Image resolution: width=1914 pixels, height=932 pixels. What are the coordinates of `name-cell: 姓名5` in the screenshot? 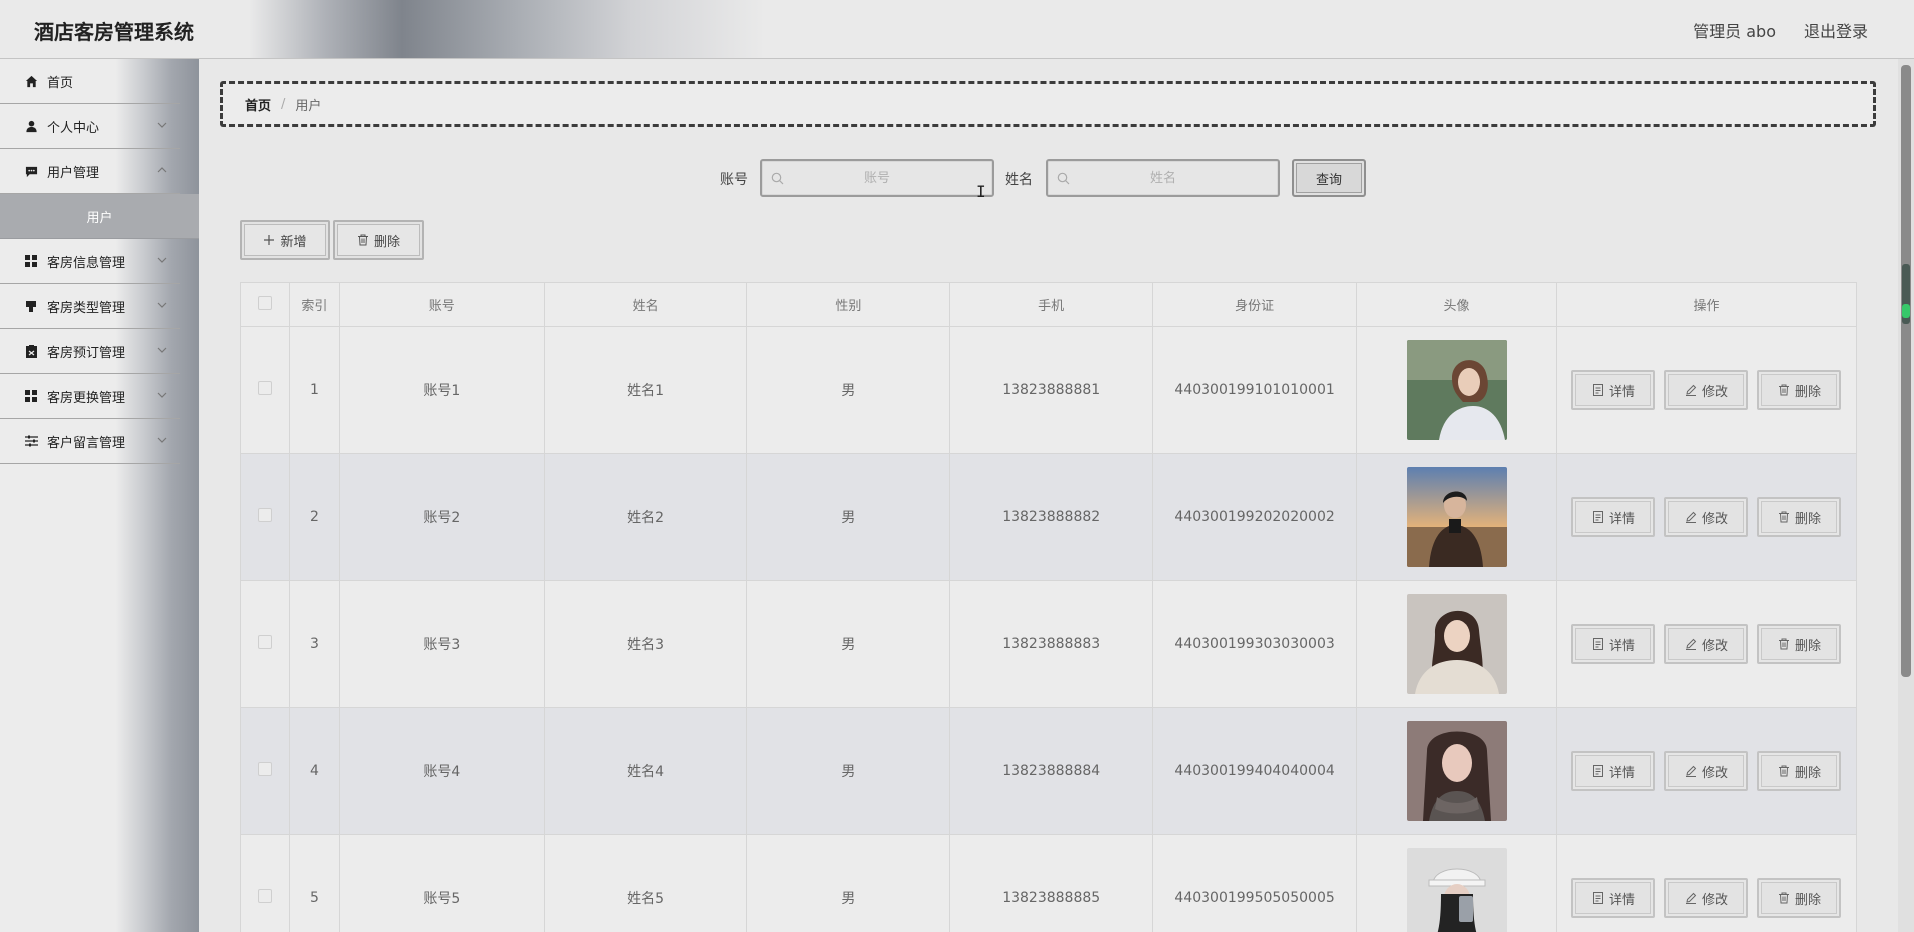 It's located at (645, 883).